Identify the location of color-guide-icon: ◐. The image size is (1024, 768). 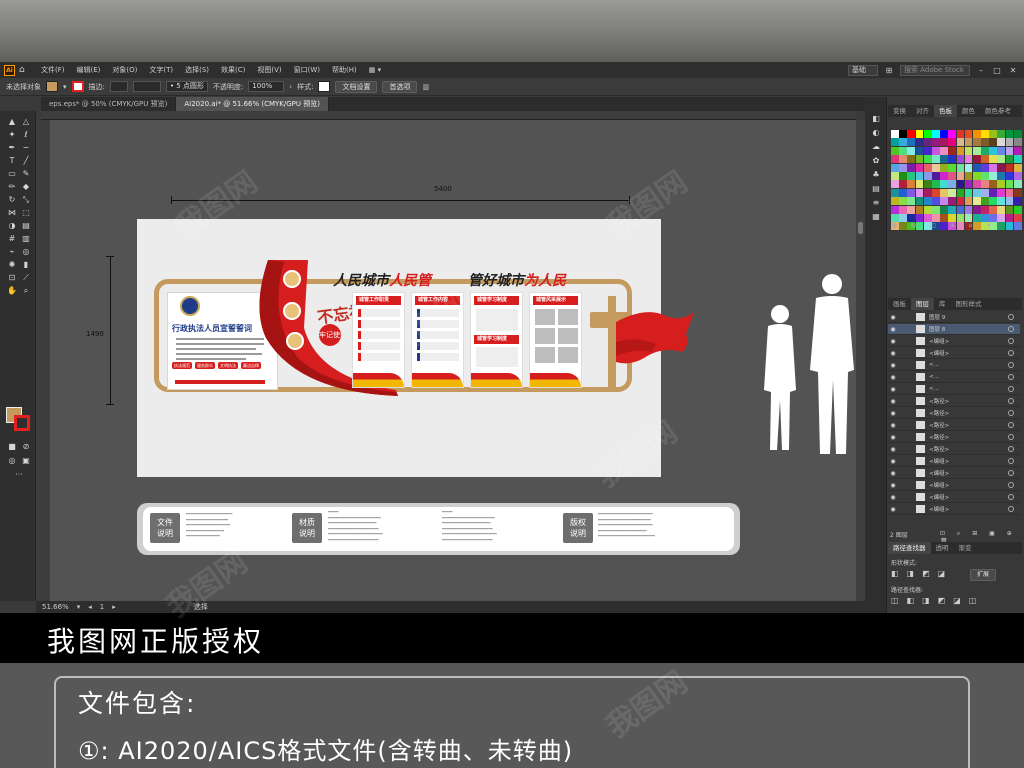
(876, 132).